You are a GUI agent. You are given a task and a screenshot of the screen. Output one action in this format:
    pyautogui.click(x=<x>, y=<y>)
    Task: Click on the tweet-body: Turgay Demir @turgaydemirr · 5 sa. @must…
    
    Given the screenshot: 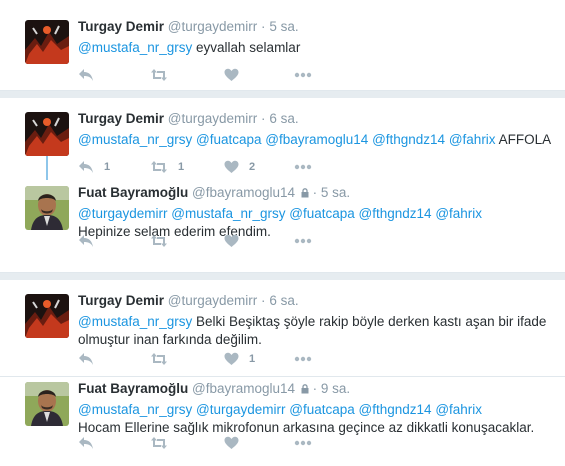 What is the action you would take?
    pyautogui.click(x=316, y=37)
    